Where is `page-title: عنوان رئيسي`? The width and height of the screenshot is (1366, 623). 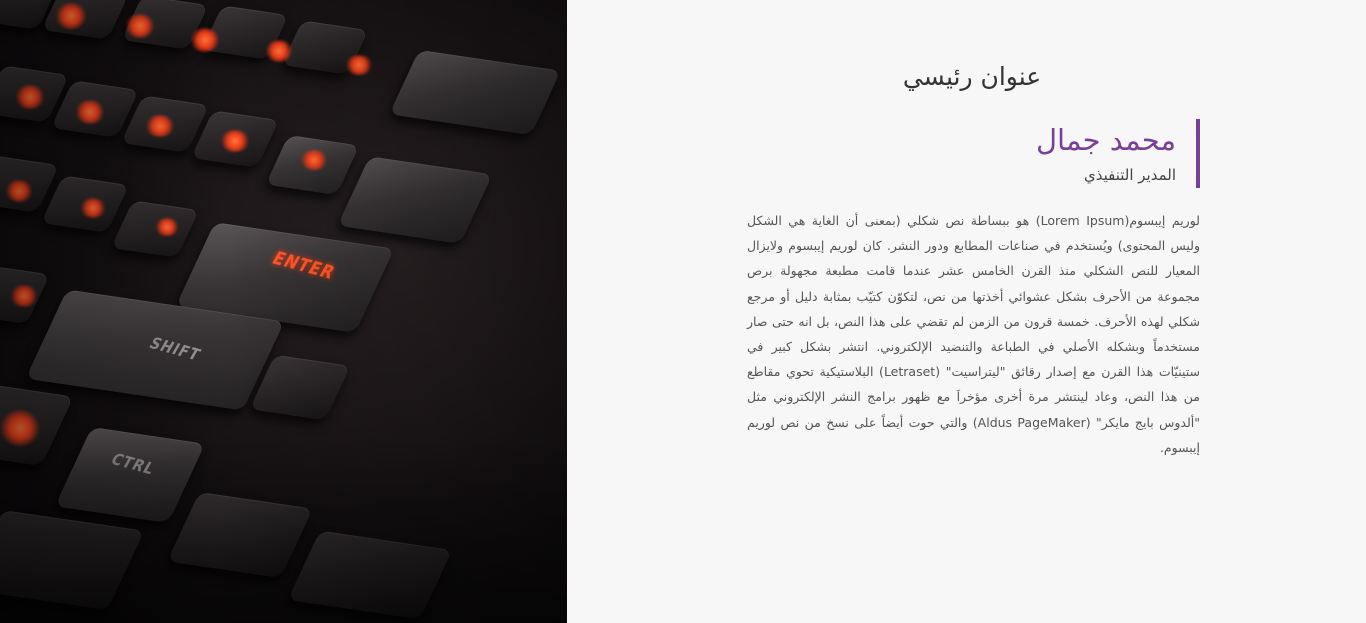
page-title: عنوان رئيسي is located at coordinates (972, 76).